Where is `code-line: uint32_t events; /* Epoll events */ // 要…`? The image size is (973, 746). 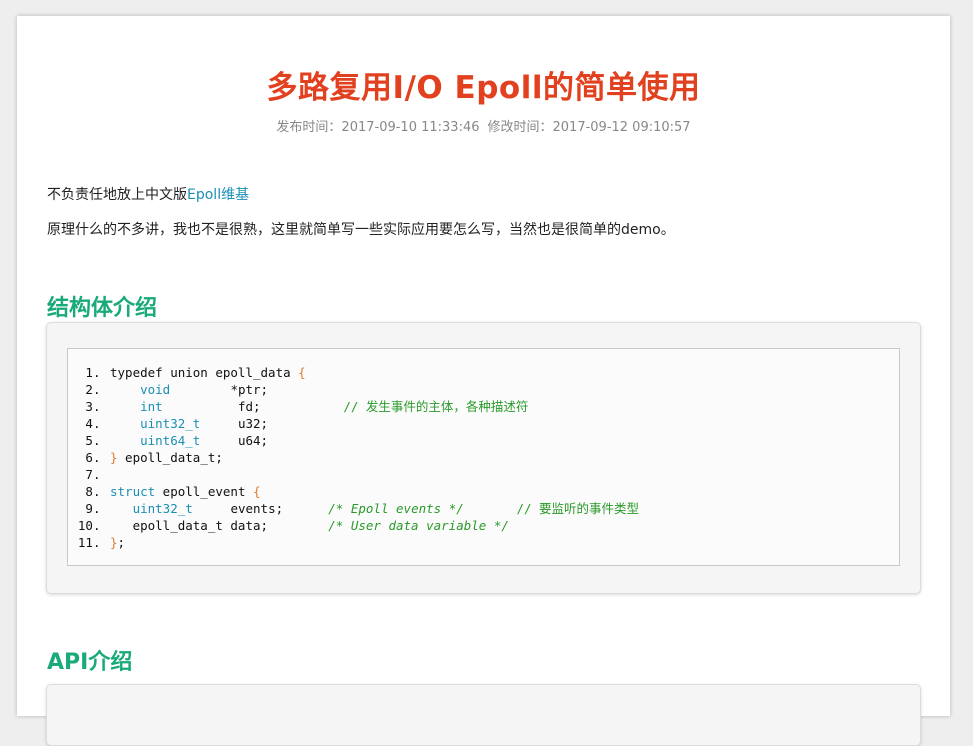 code-line: uint32_t events; /* Epoll events */ // 要… is located at coordinates (503, 508).